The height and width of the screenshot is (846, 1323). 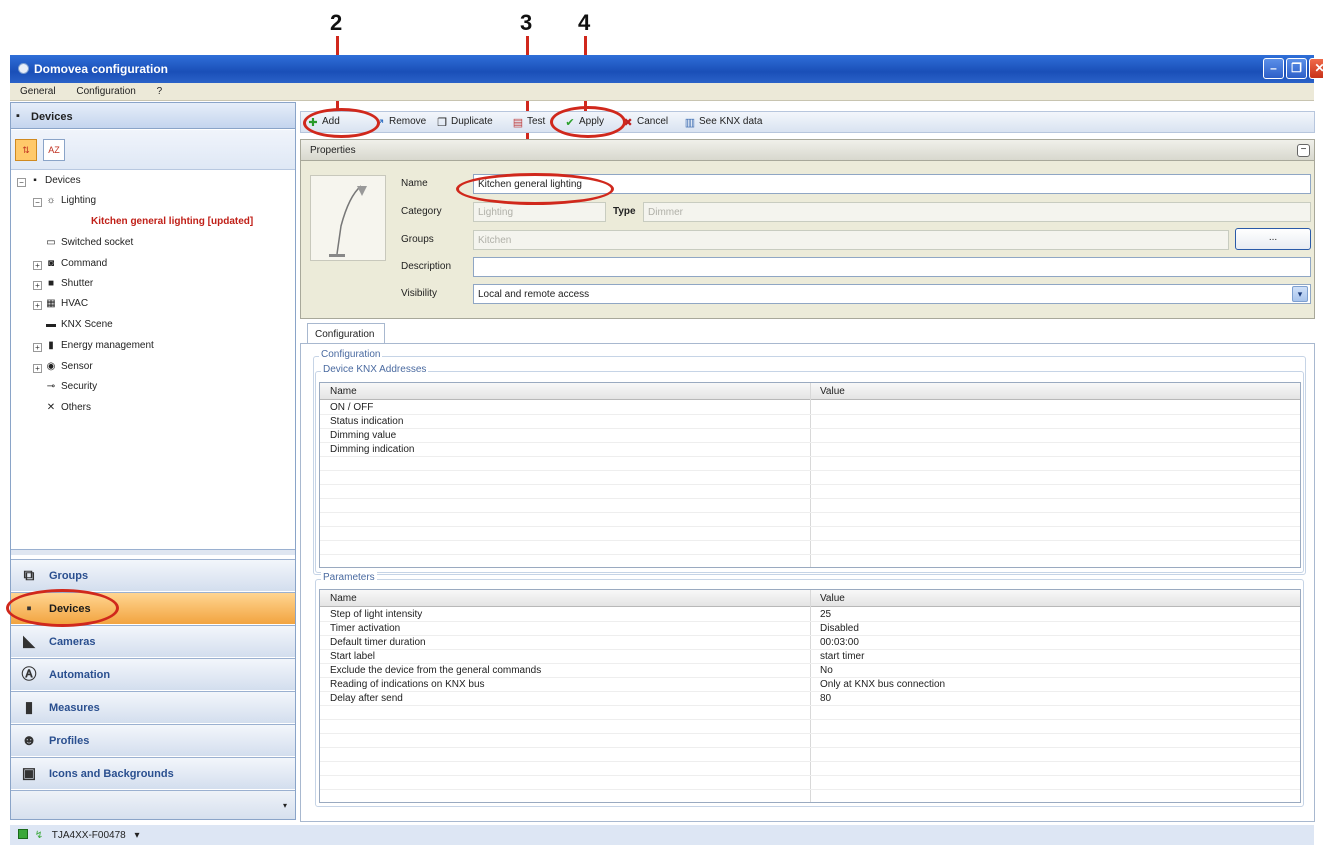 What do you see at coordinates (1296, 68) in the screenshot?
I see `restore-icon: ❐` at bounding box center [1296, 68].